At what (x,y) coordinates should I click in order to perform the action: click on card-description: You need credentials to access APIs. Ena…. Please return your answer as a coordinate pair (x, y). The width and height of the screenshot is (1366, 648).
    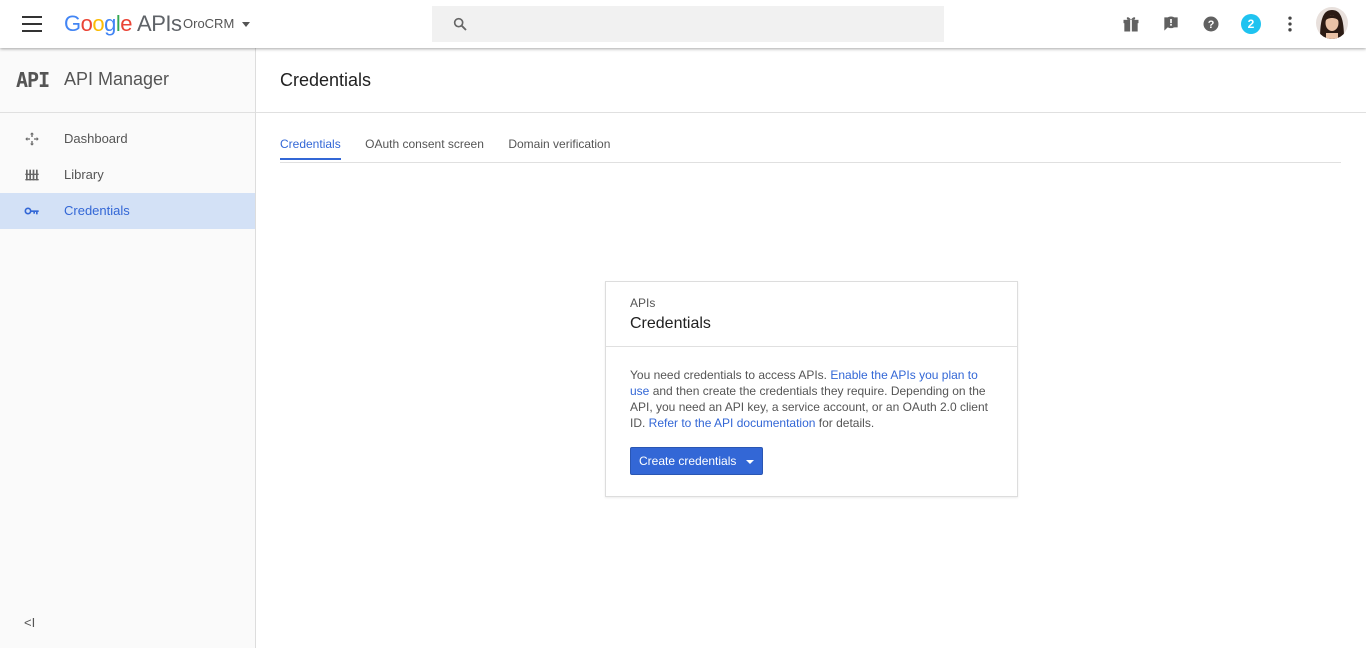
    Looking at the image, I should click on (811, 399).